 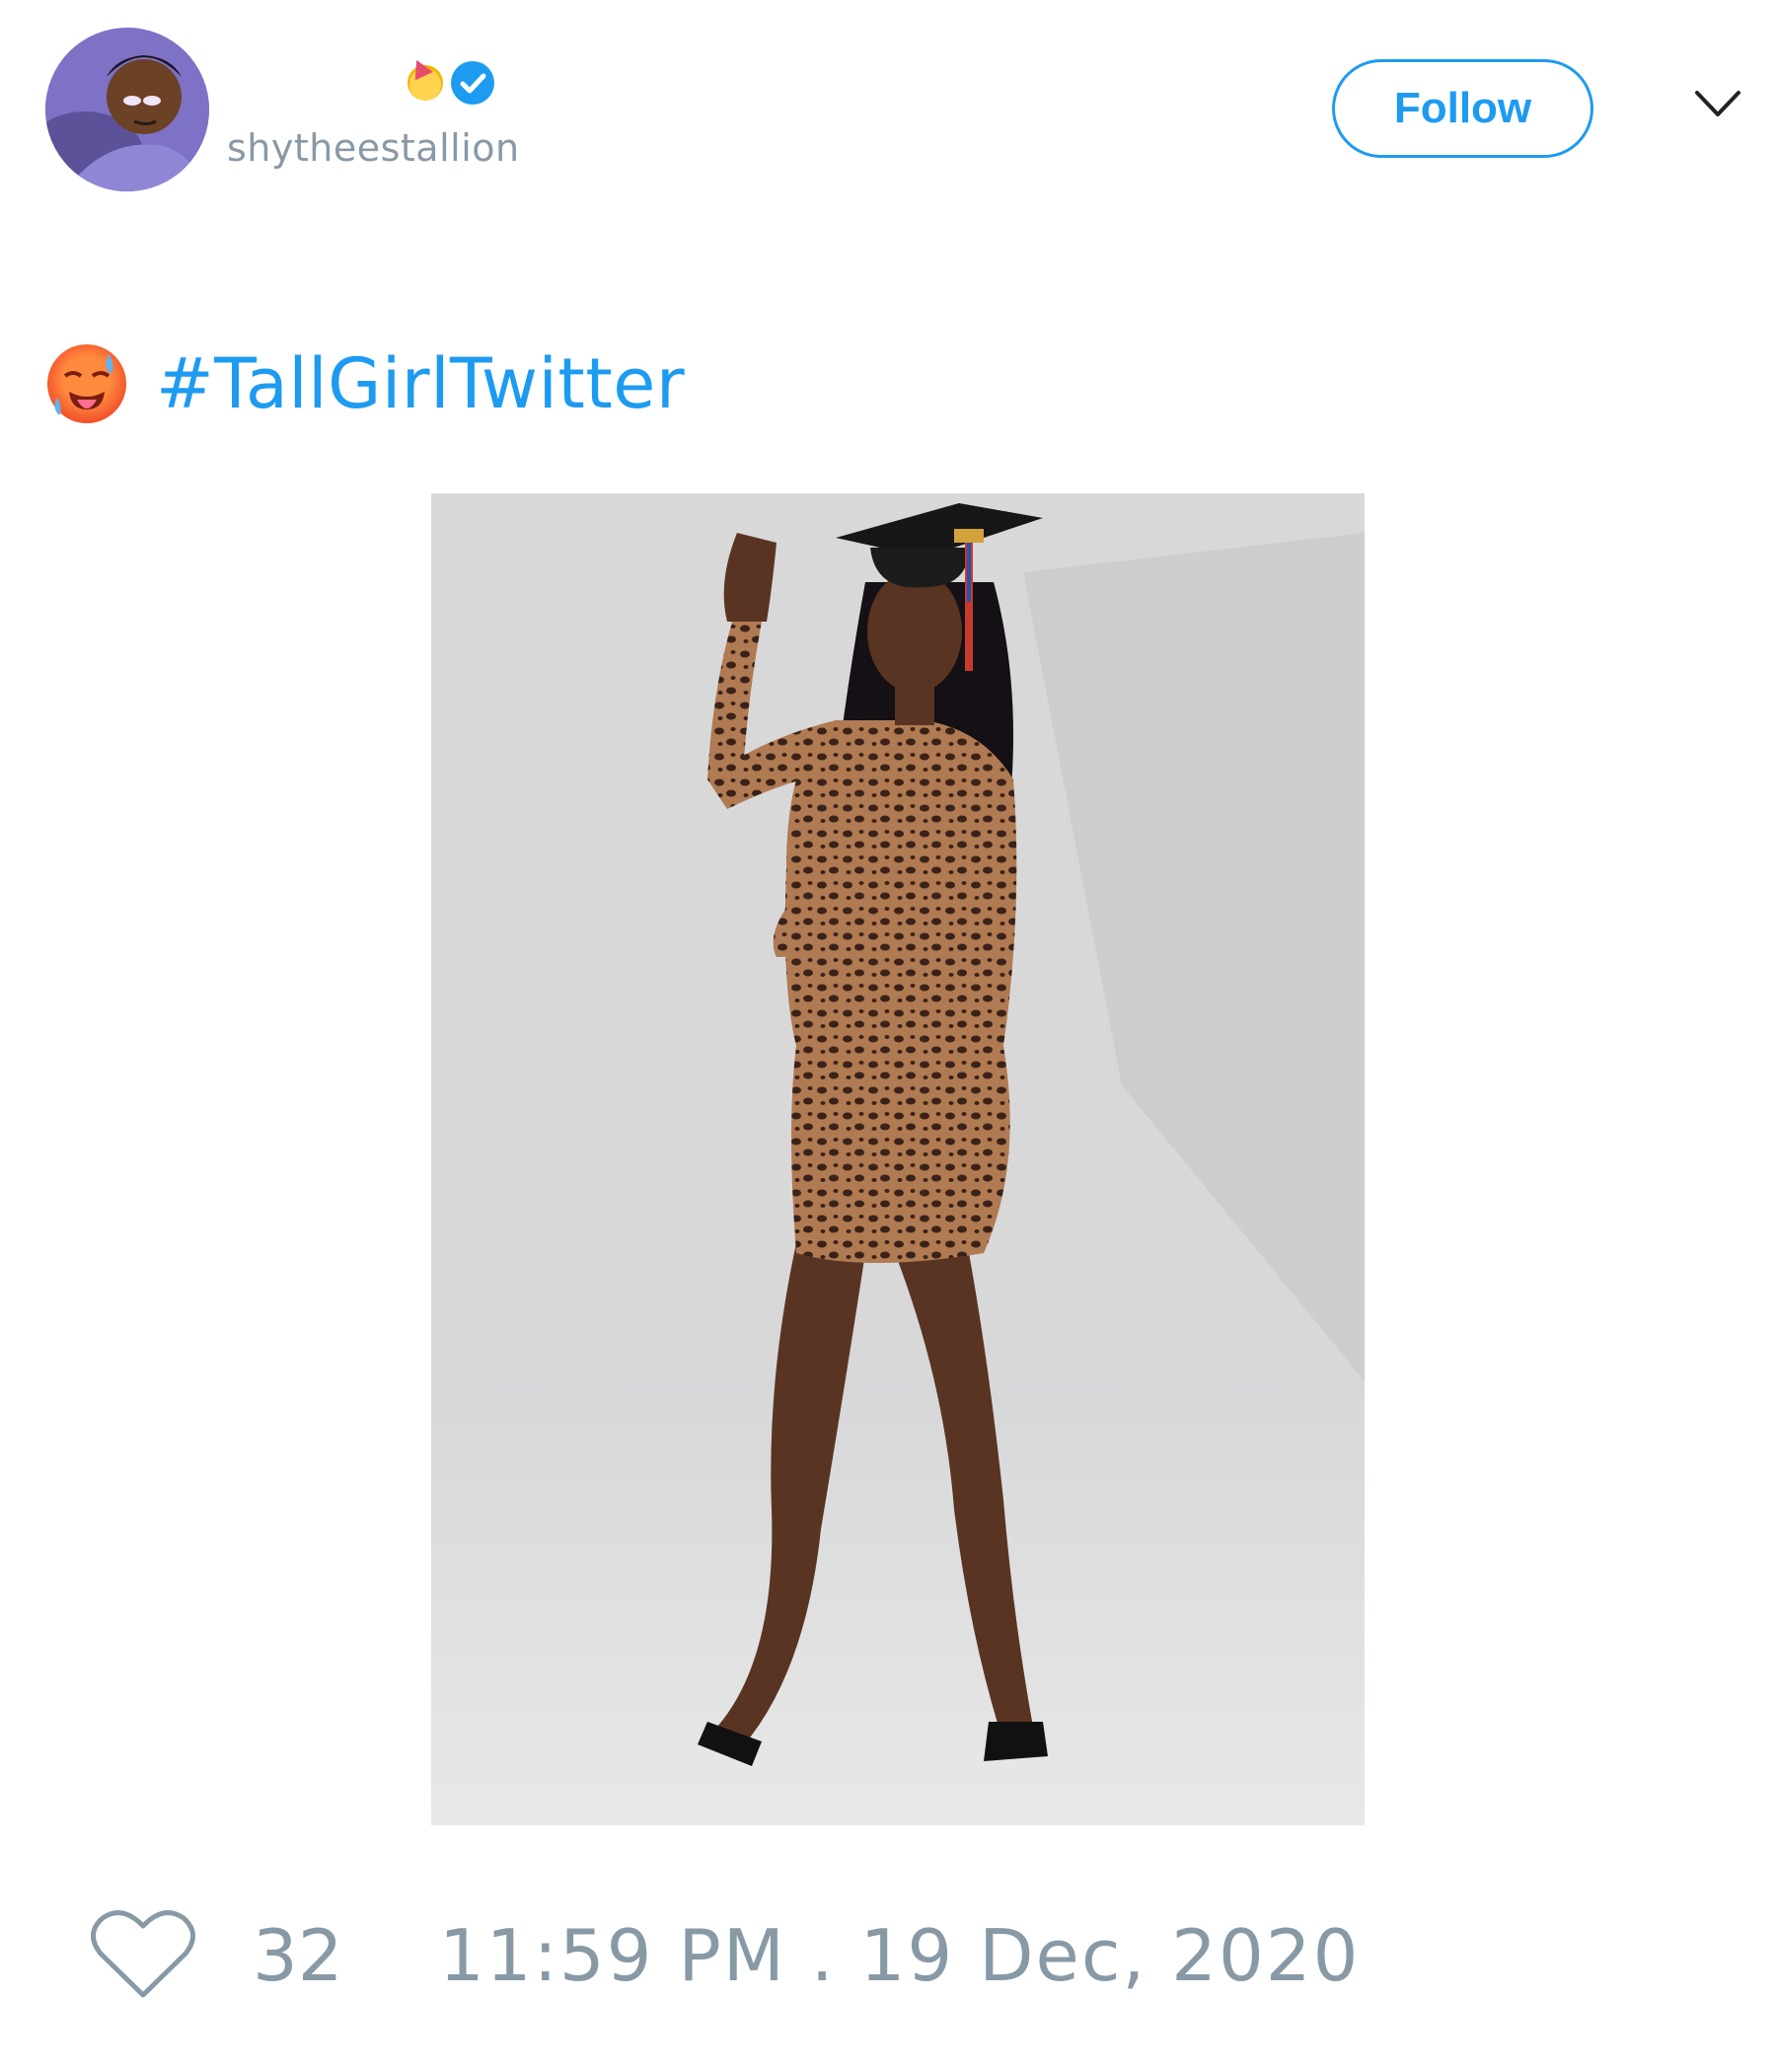 I want to click on follow-button: Follow, so click(x=1462, y=109).